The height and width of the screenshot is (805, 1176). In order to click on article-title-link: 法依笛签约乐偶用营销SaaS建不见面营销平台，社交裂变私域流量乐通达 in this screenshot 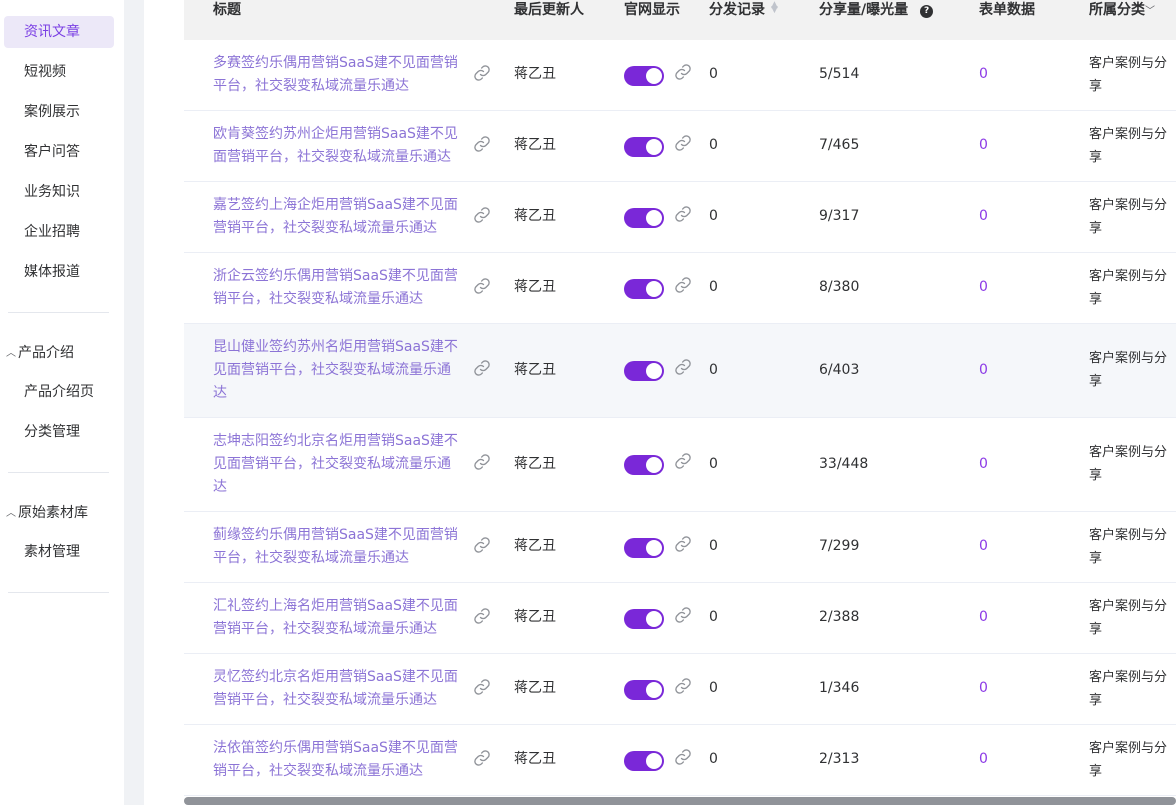, I will do `click(336, 760)`.